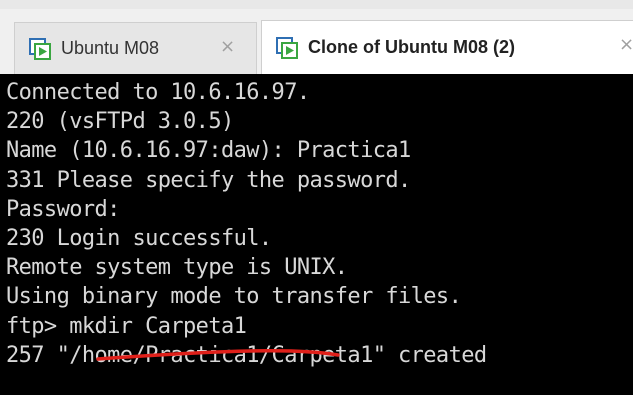  I want to click on terminal-line: 331 Please specify the password., so click(208, 180).